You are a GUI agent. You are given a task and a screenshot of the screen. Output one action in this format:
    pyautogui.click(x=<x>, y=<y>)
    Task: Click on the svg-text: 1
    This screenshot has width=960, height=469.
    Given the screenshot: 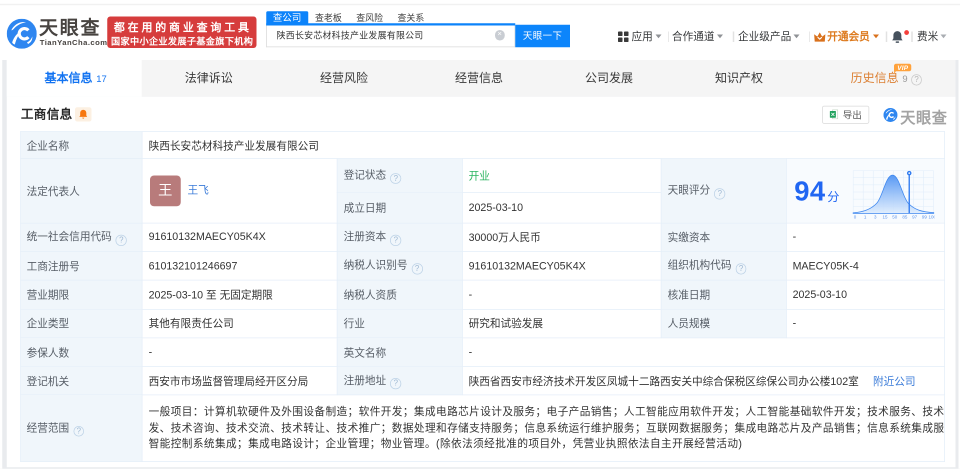 What is the action you would take?
    pyautogui.click(x=865, y=216)
    